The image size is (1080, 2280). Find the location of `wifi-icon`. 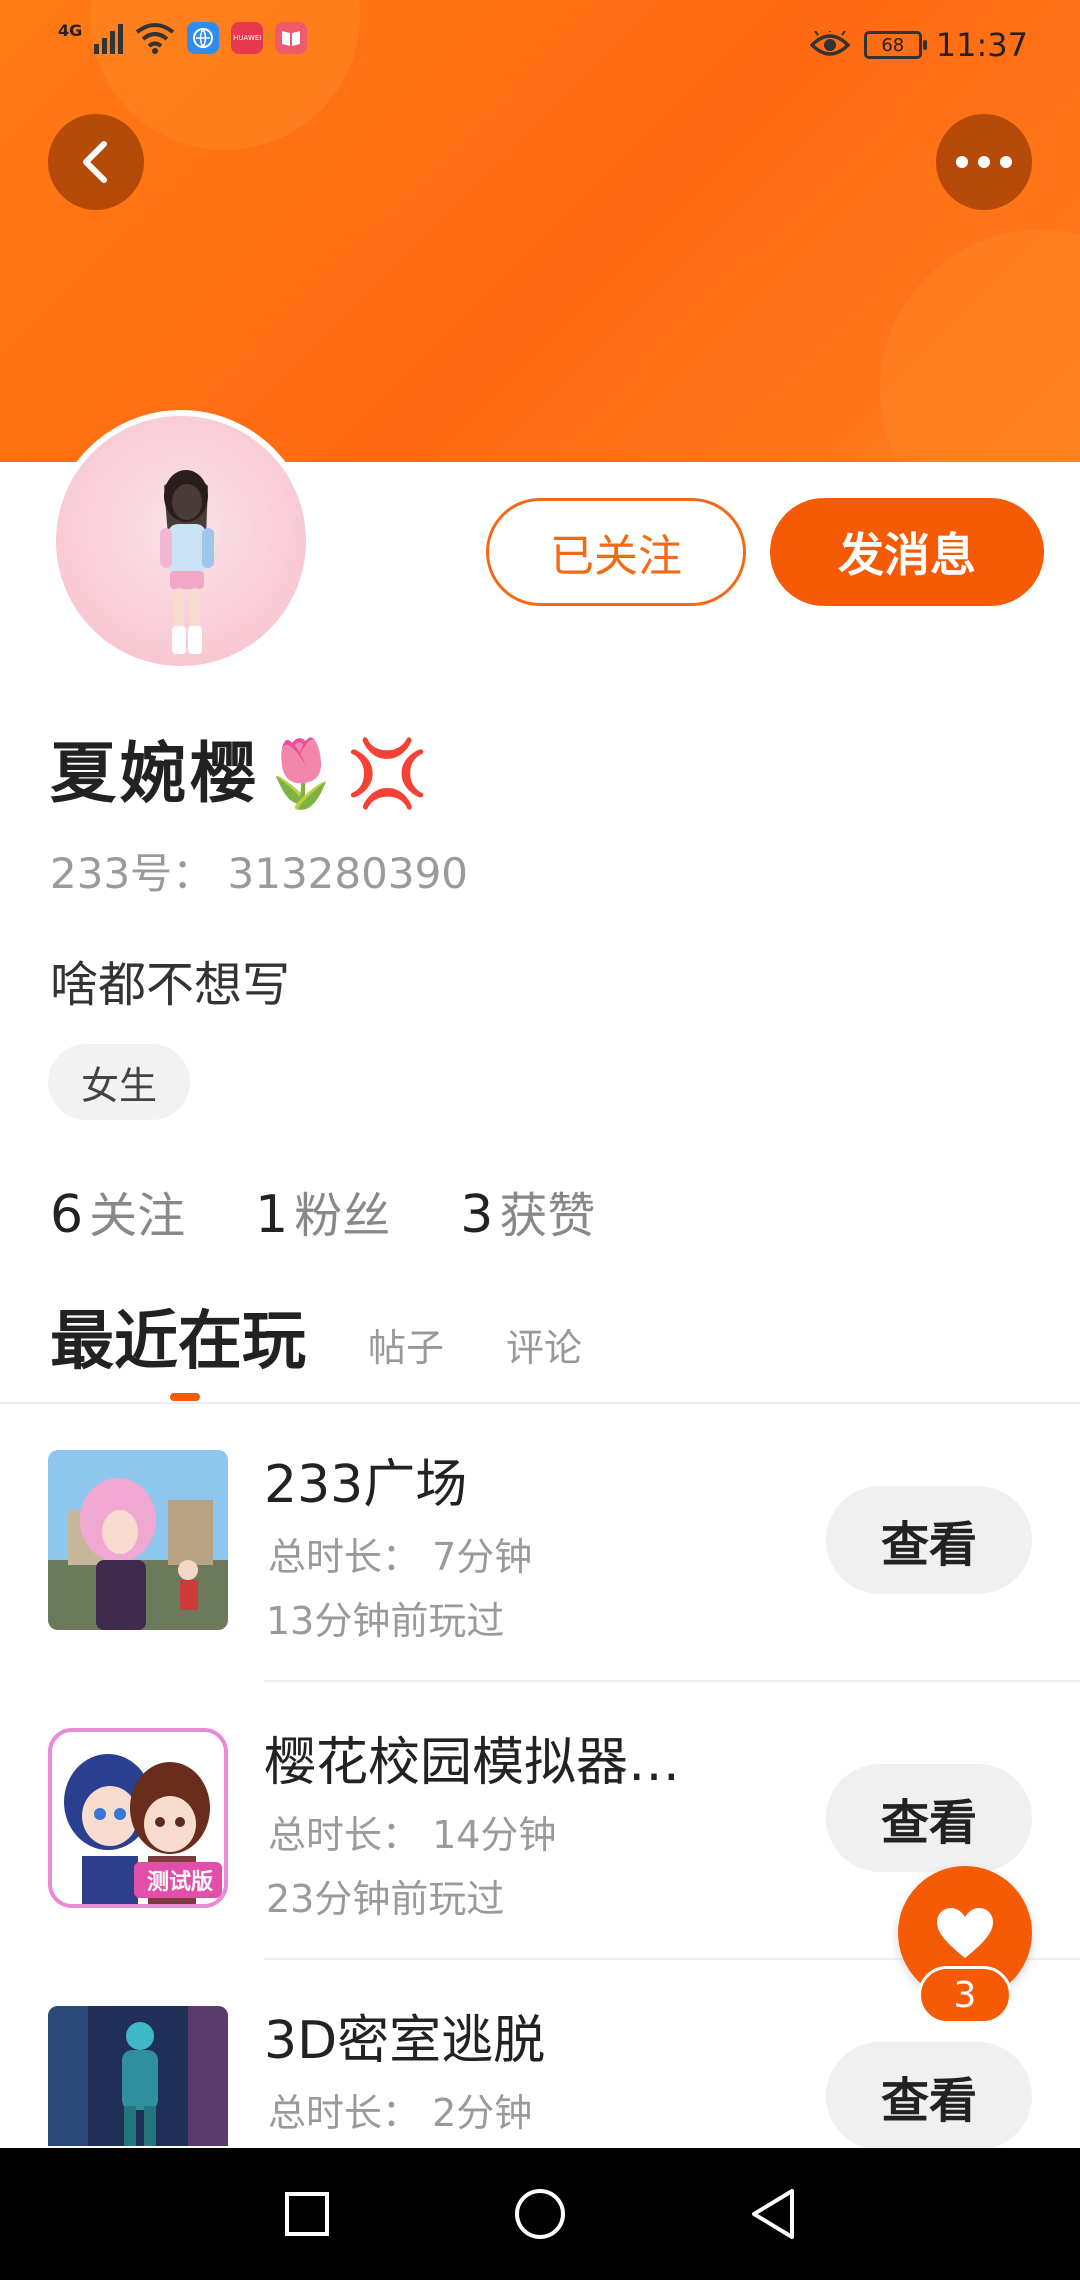

wifi-icon is located at coordinates (155, 38).